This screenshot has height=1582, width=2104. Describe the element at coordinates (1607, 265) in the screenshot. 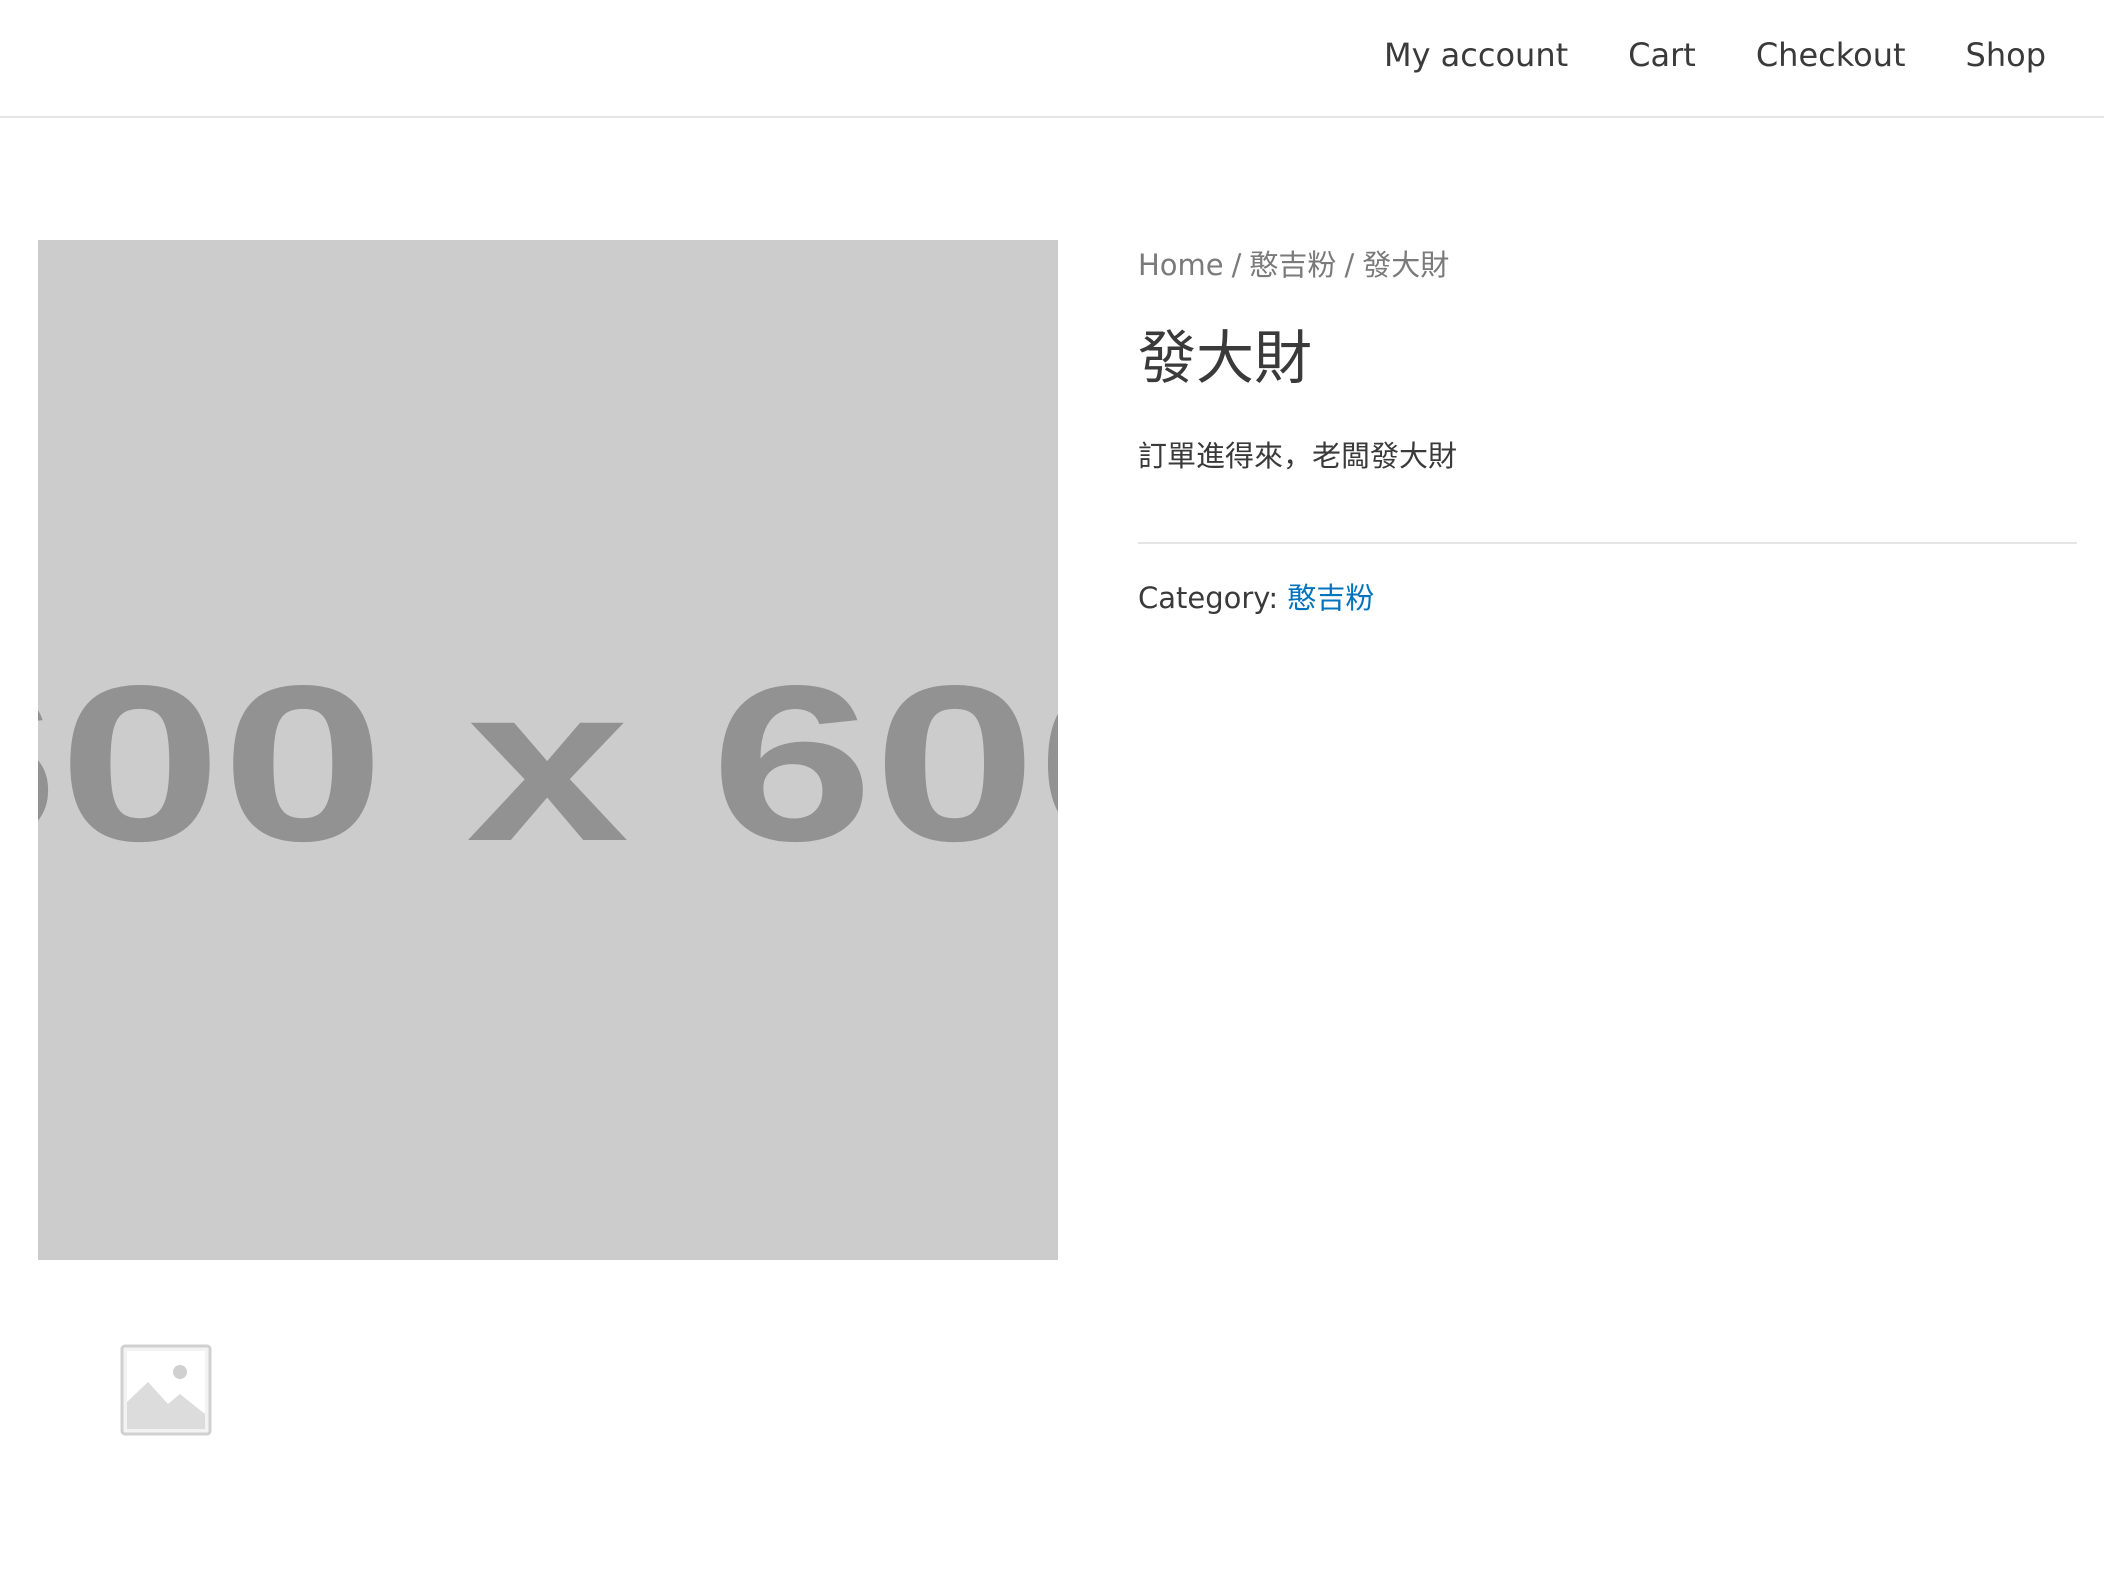

I see `breadcrumb: Home / 憨吉粉 / 發大財` at that location.